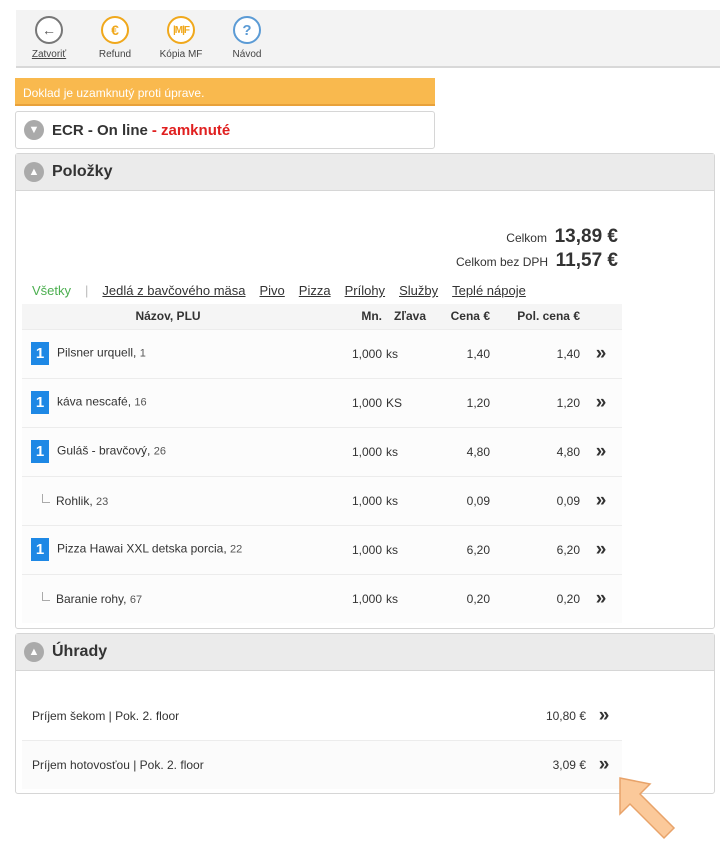 The image size is (720, 851). I want to click on payments-panel-header: ▲ Úhrady, so click(365, 652).